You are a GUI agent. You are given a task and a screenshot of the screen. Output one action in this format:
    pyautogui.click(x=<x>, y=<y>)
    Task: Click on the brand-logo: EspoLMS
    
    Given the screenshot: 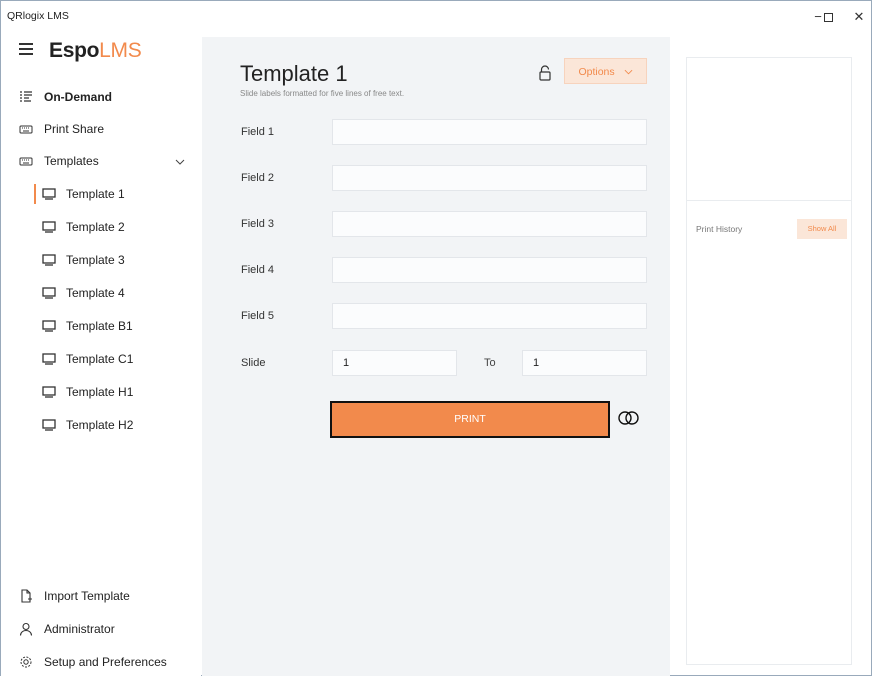 What is the action you would take?
    pyautogui.click(x=95, y=51)
    